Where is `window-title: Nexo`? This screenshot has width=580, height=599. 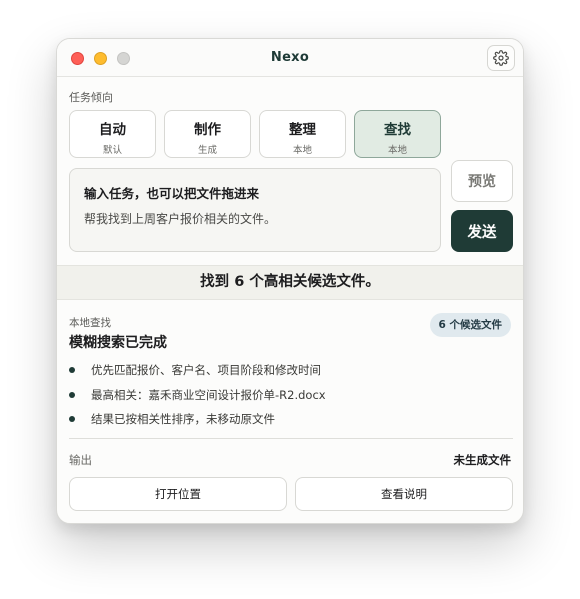
window-title: Nexo is located at coordinates (290, 57).